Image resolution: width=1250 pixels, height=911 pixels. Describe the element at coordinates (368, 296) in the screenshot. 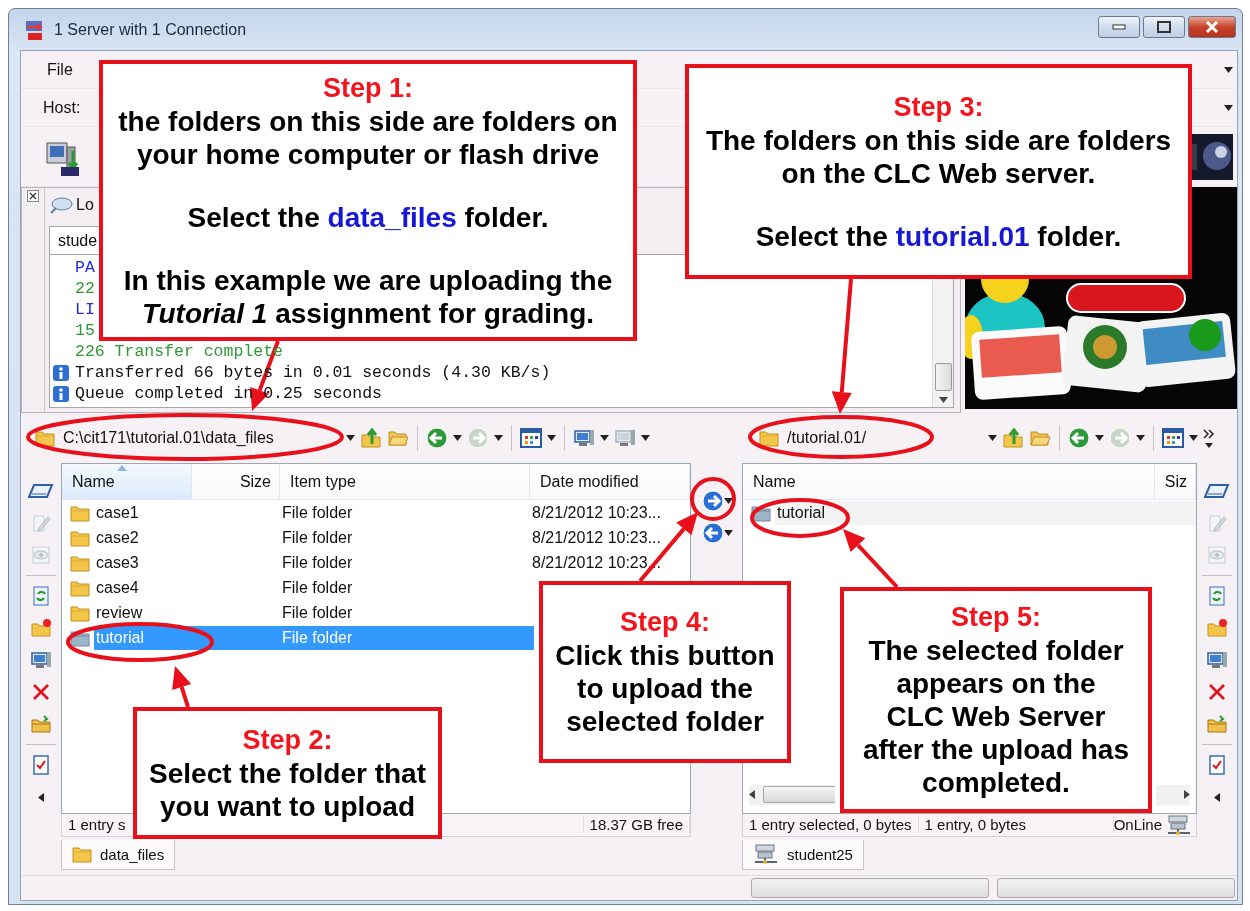

I see `callout-text: In this example we are uploading the Tutorial 1 assignment for grading.` at that location.